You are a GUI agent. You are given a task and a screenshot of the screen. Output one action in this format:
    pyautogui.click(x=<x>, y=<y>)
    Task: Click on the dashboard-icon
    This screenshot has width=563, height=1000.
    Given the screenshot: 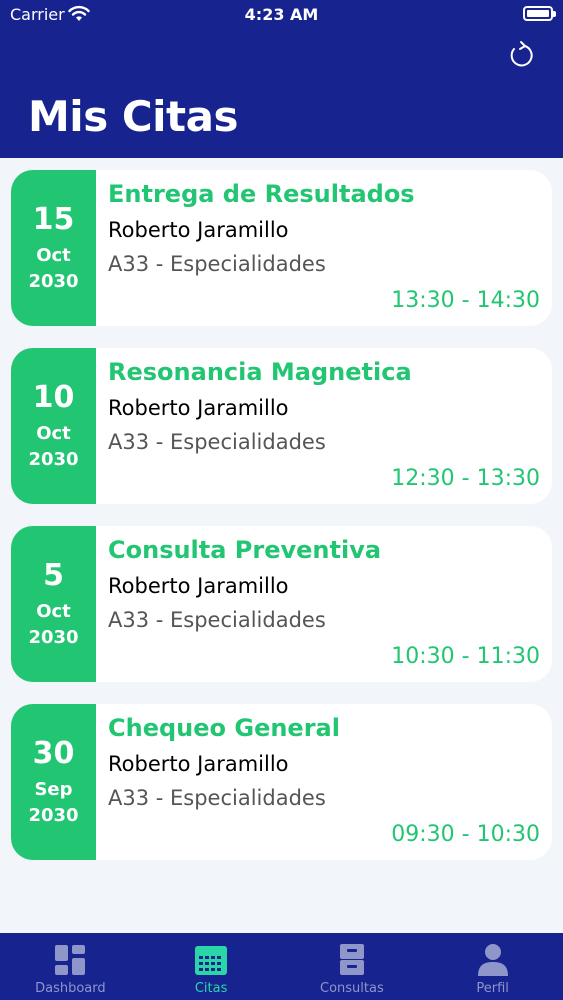 What is the action you would take?
    pyautogui.click(x=70, y=960)
    